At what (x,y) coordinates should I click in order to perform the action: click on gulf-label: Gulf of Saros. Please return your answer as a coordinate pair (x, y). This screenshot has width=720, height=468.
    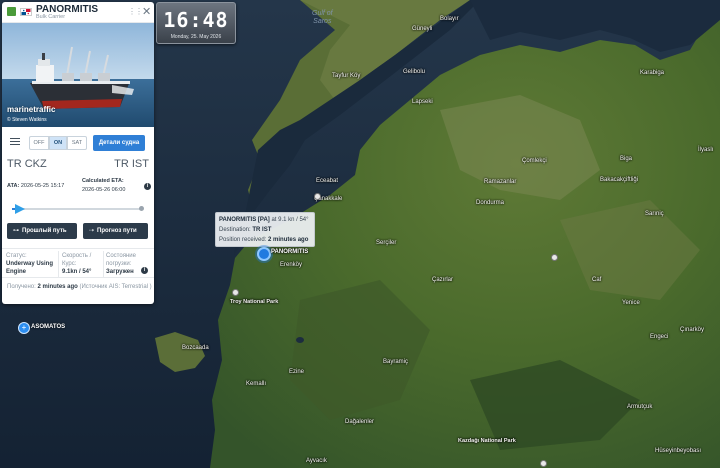
    Looking at the image, I should click on (322, 17).